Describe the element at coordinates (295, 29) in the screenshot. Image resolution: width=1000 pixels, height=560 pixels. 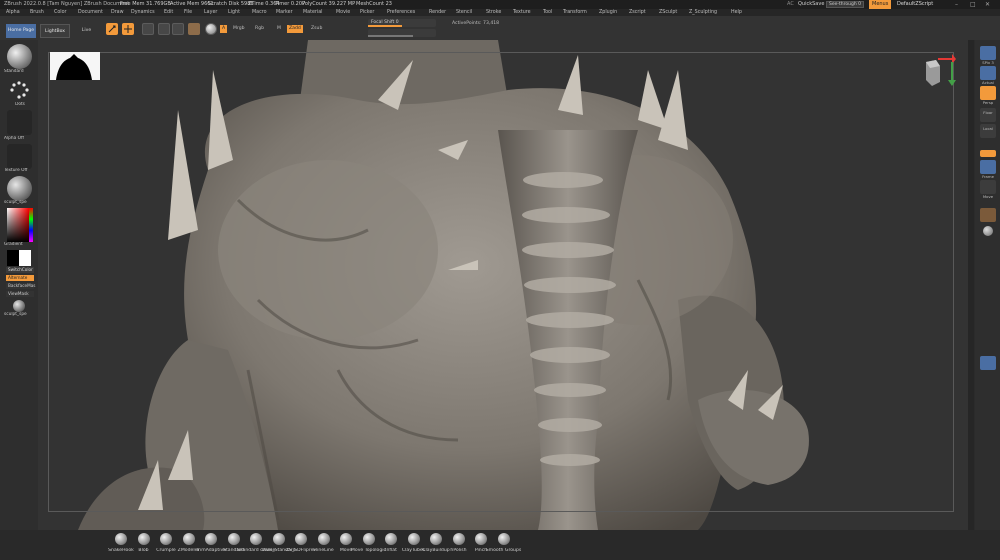
I see `zadd-button: Zadd` at that location.